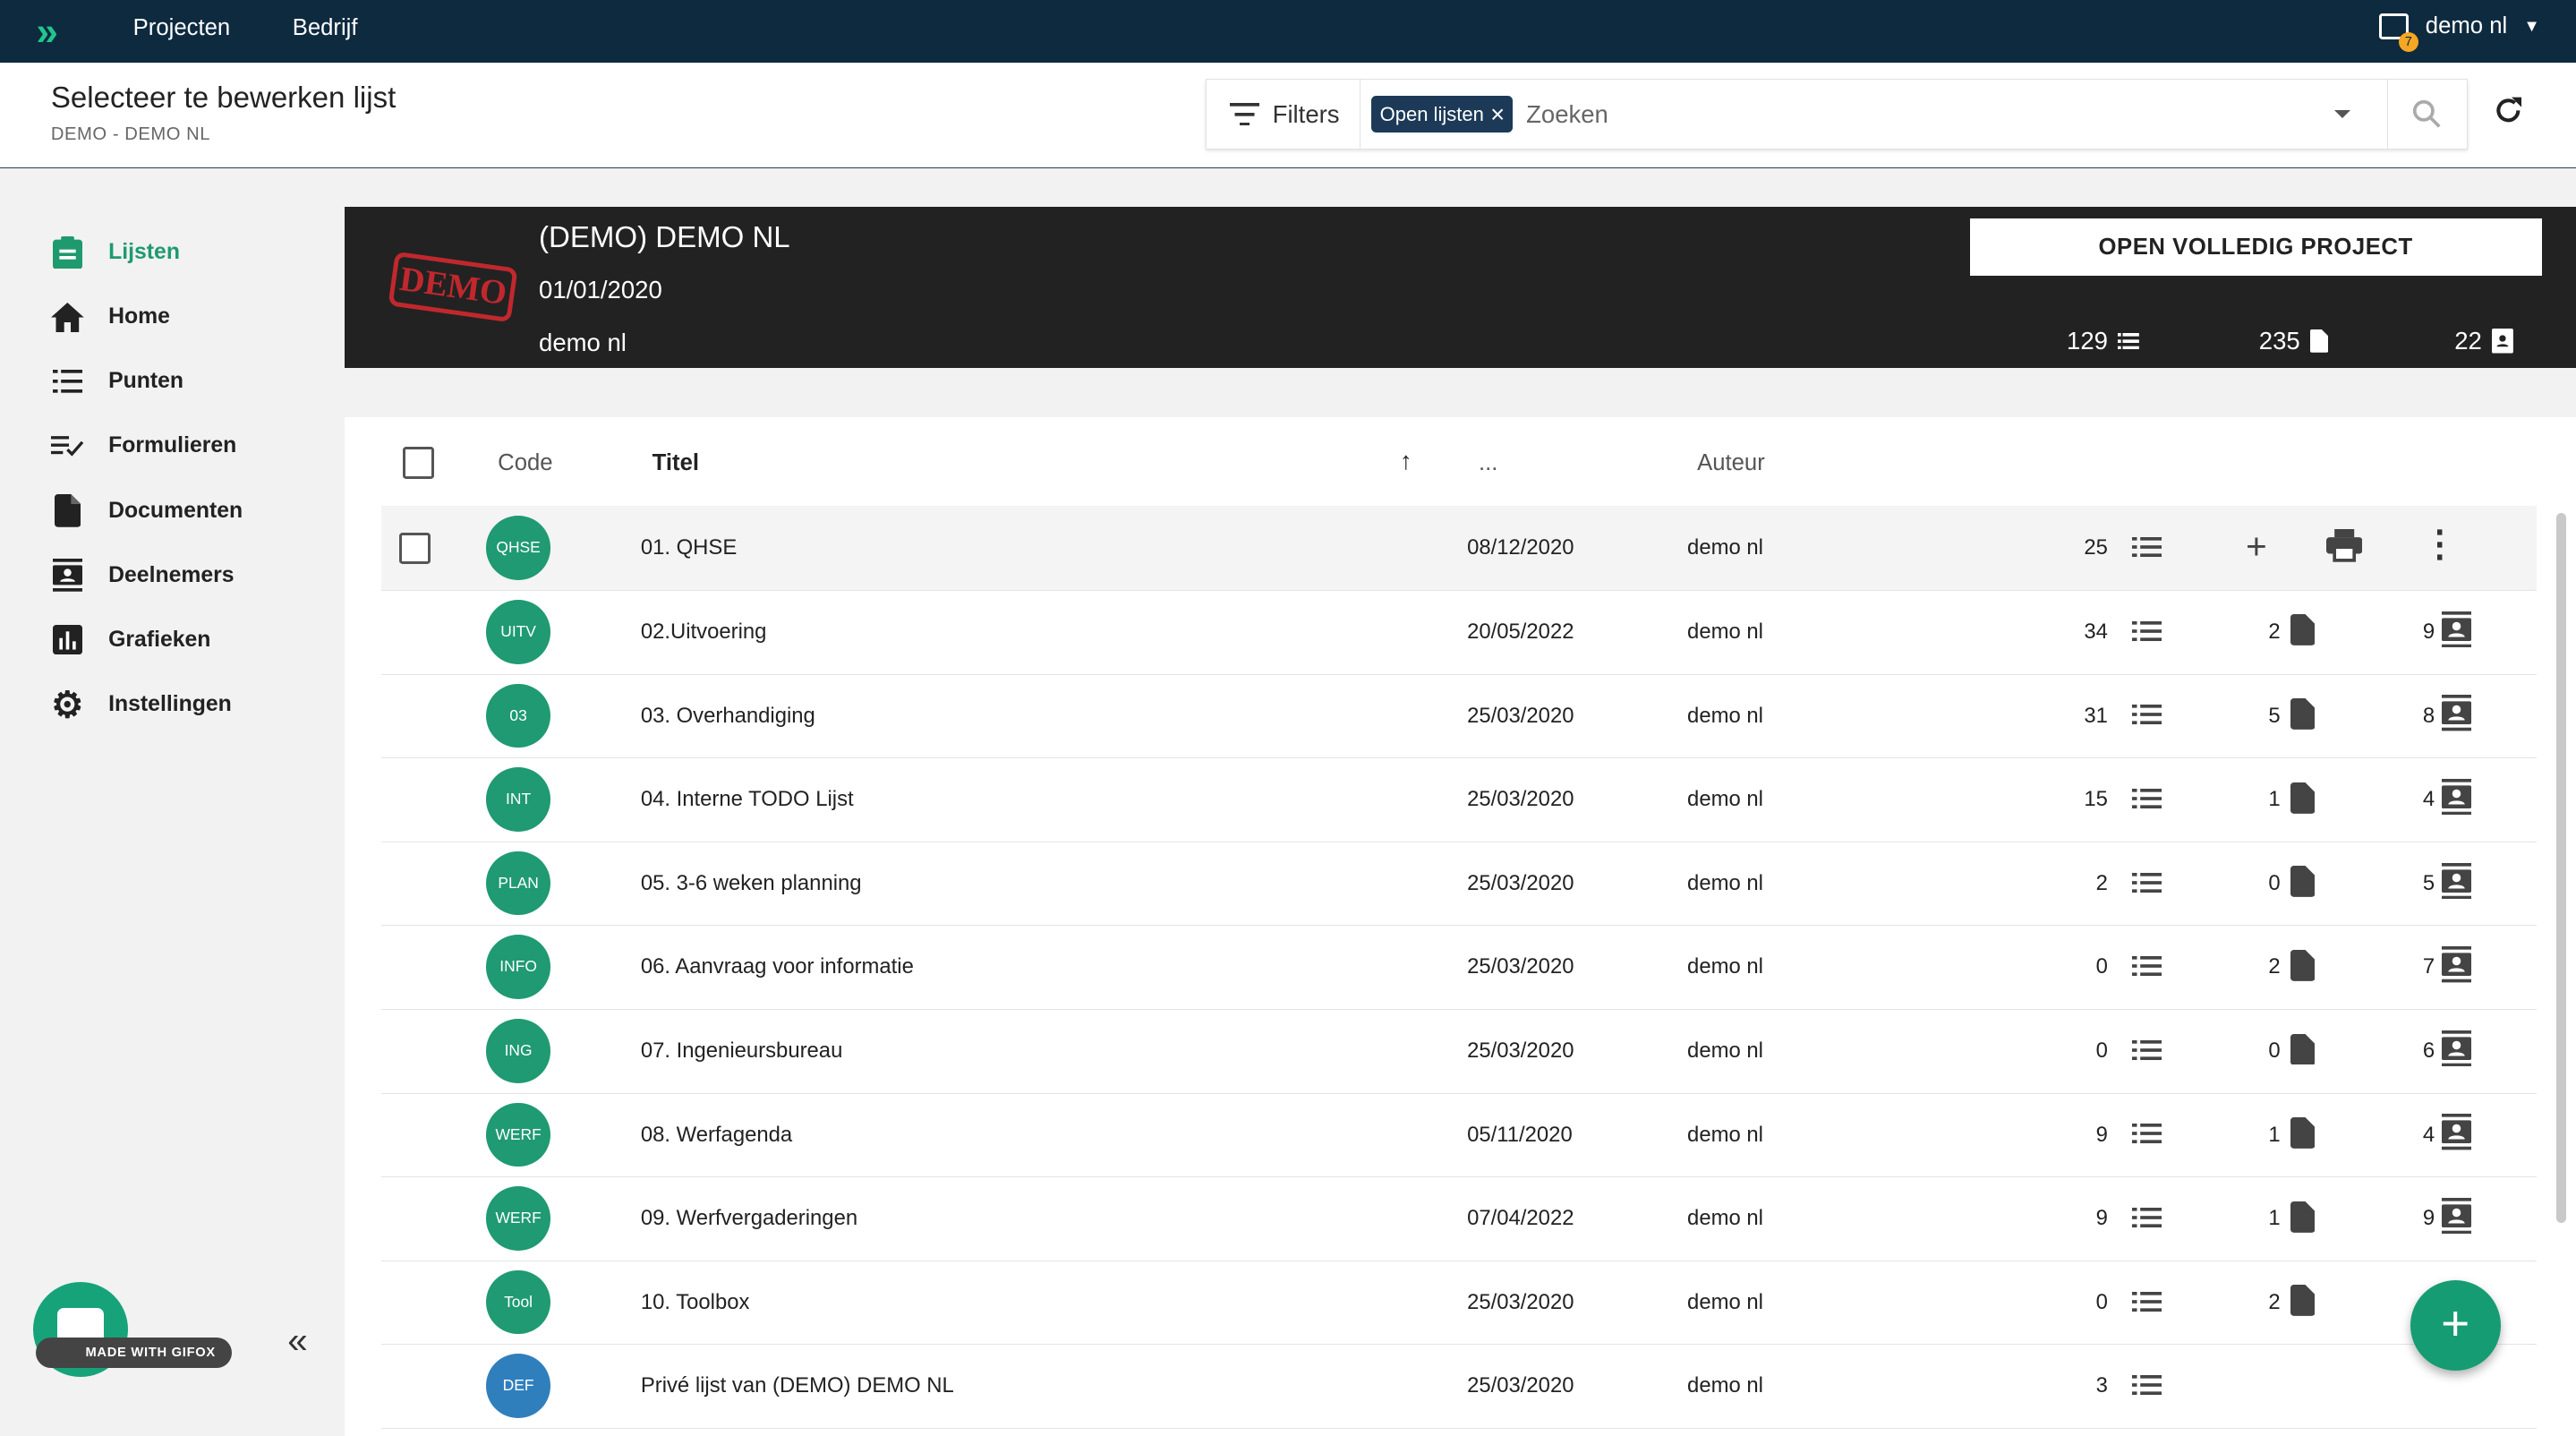 Image resolution: width=2576 pixels, height=1436 pixels. I want to click on list-title: 05. 3-6 weken planning, so click(751, 883).